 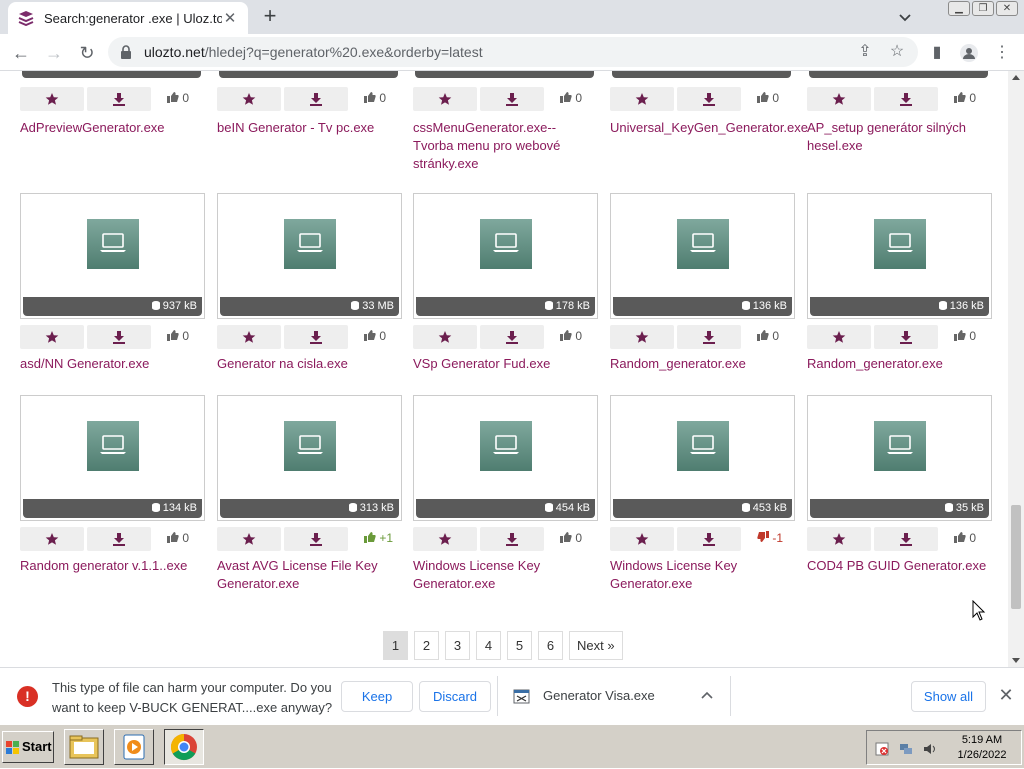 I want to click on page-3-button: 3, so click(x=457, y=645).